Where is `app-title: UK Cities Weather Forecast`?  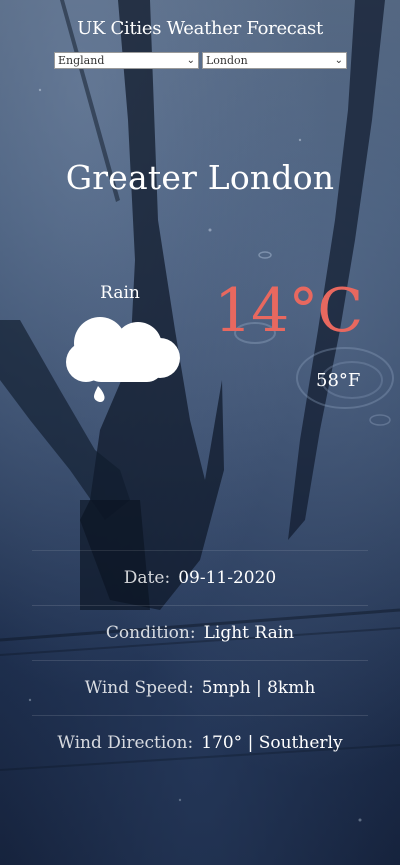 app-title: UK Cities Weather Forecast is located at coordinates (200, 28).